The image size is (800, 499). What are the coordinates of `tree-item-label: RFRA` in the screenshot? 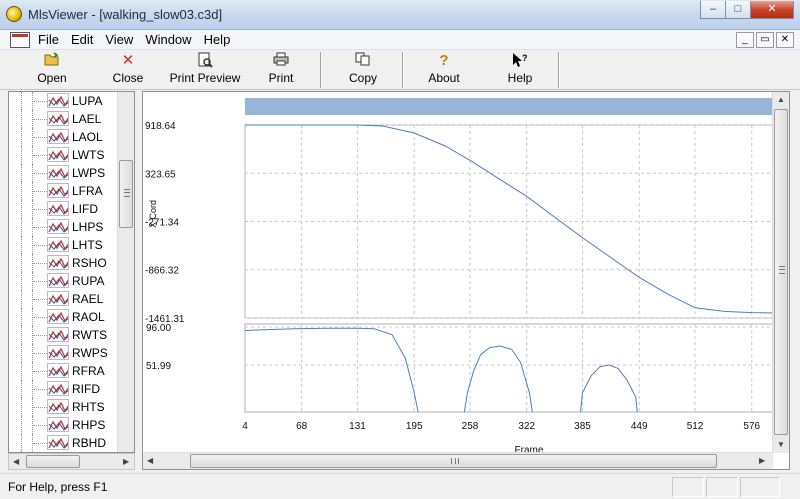 It's located at (88, 371).